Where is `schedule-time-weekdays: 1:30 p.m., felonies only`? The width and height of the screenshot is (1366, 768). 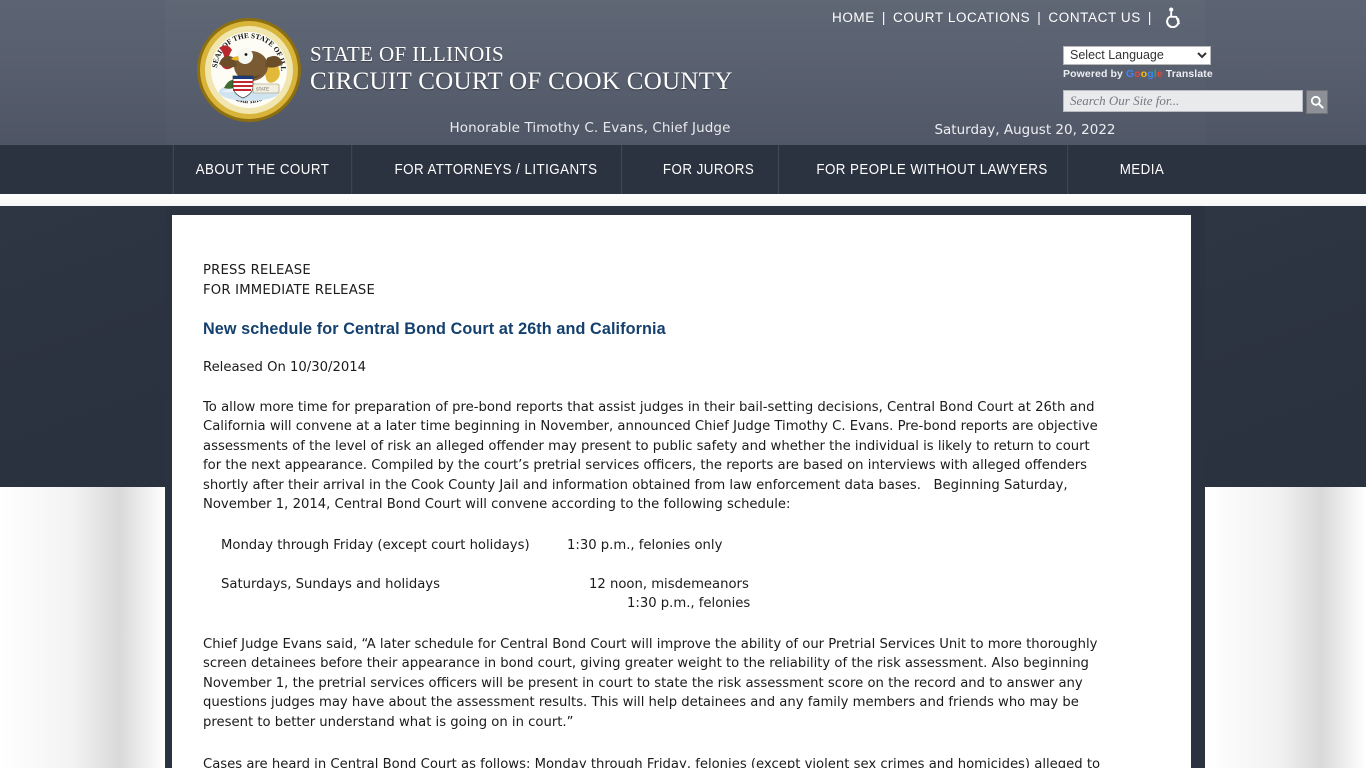 schedule-time-weekdays: 1:30 p.m., felonies only is located at coordinates (645, 545).